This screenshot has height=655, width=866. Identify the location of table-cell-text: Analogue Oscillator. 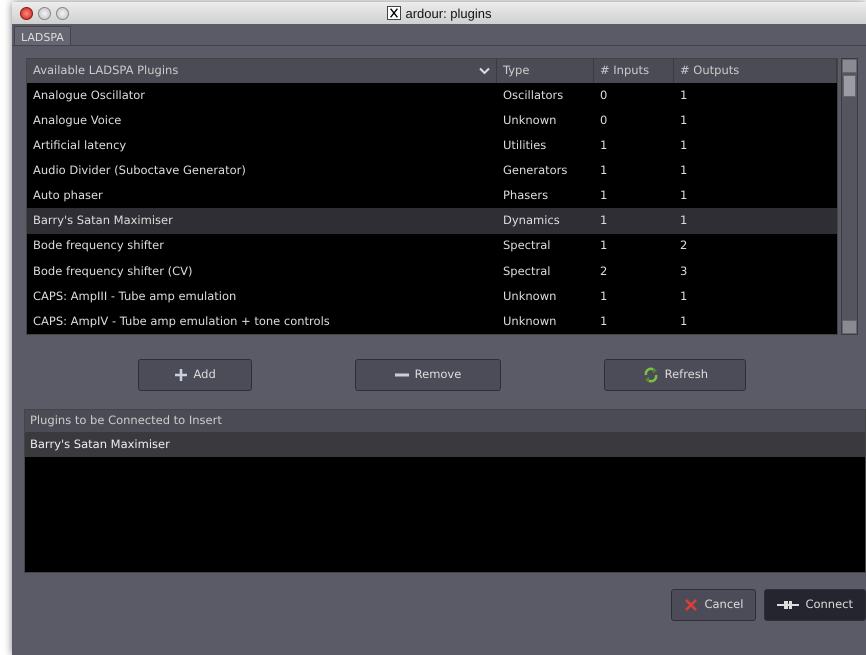
(89, 95).